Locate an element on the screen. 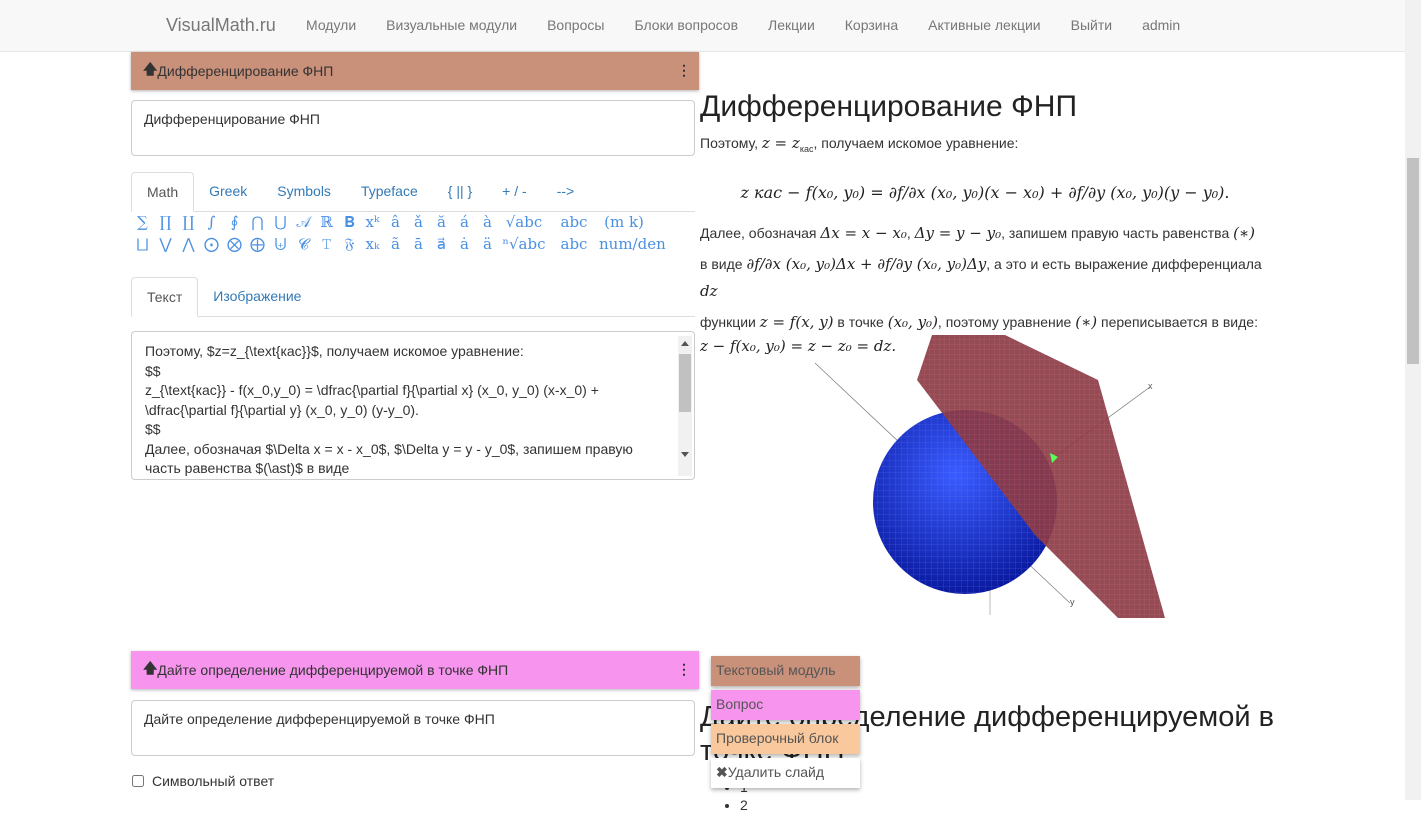 The image size is (1421, 814). menu-item-3: ✖Удалить слайд is located at coordinates (785, 773).